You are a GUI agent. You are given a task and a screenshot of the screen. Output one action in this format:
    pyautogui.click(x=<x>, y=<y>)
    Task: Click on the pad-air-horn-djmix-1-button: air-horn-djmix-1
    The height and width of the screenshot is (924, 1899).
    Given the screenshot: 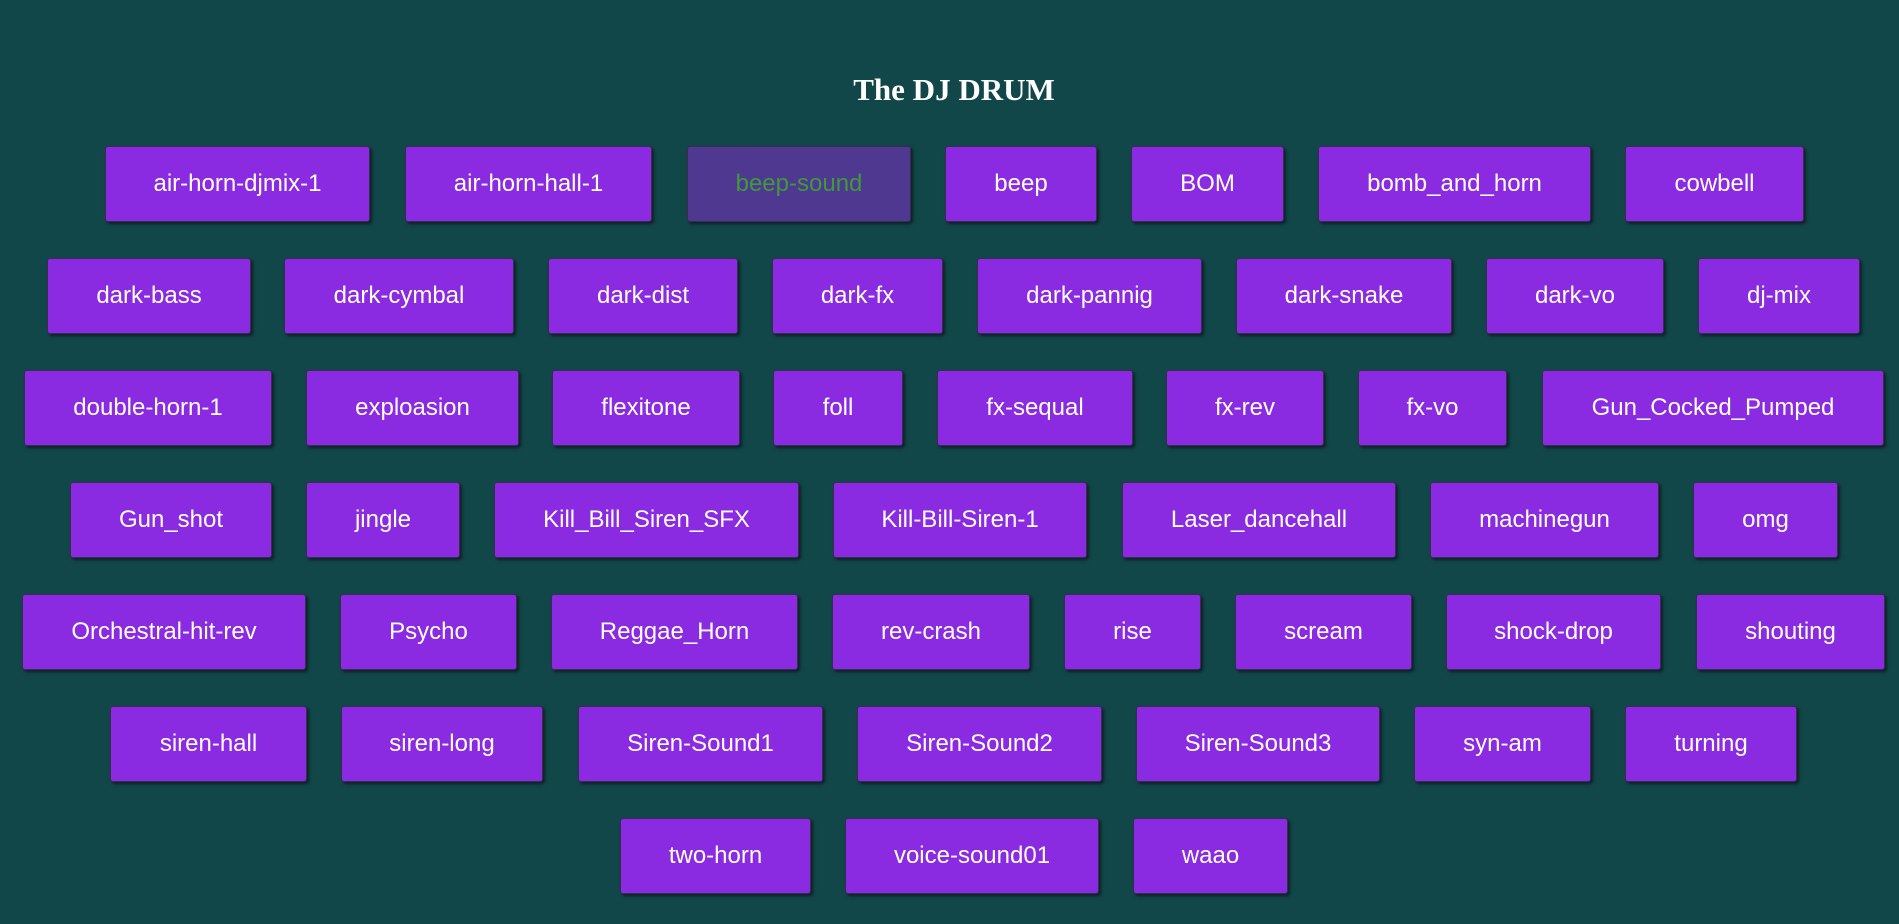 What is the action you would take?
    pyautogui.click(x=237, y=184)
    